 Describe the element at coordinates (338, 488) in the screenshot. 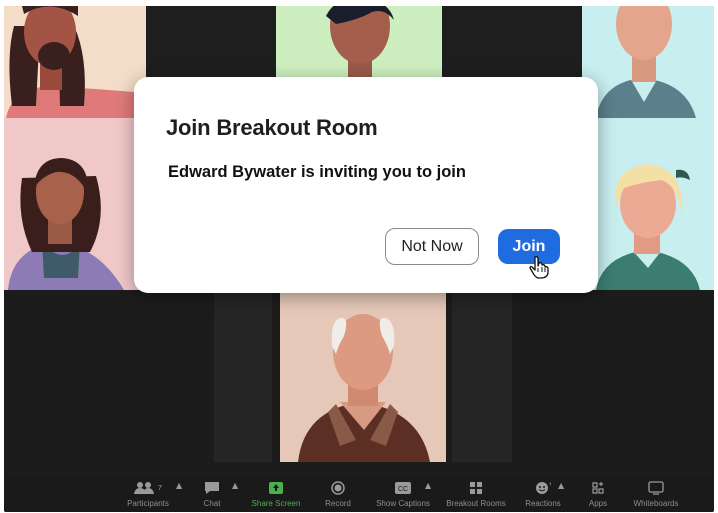

I see `record-icon` at that location.